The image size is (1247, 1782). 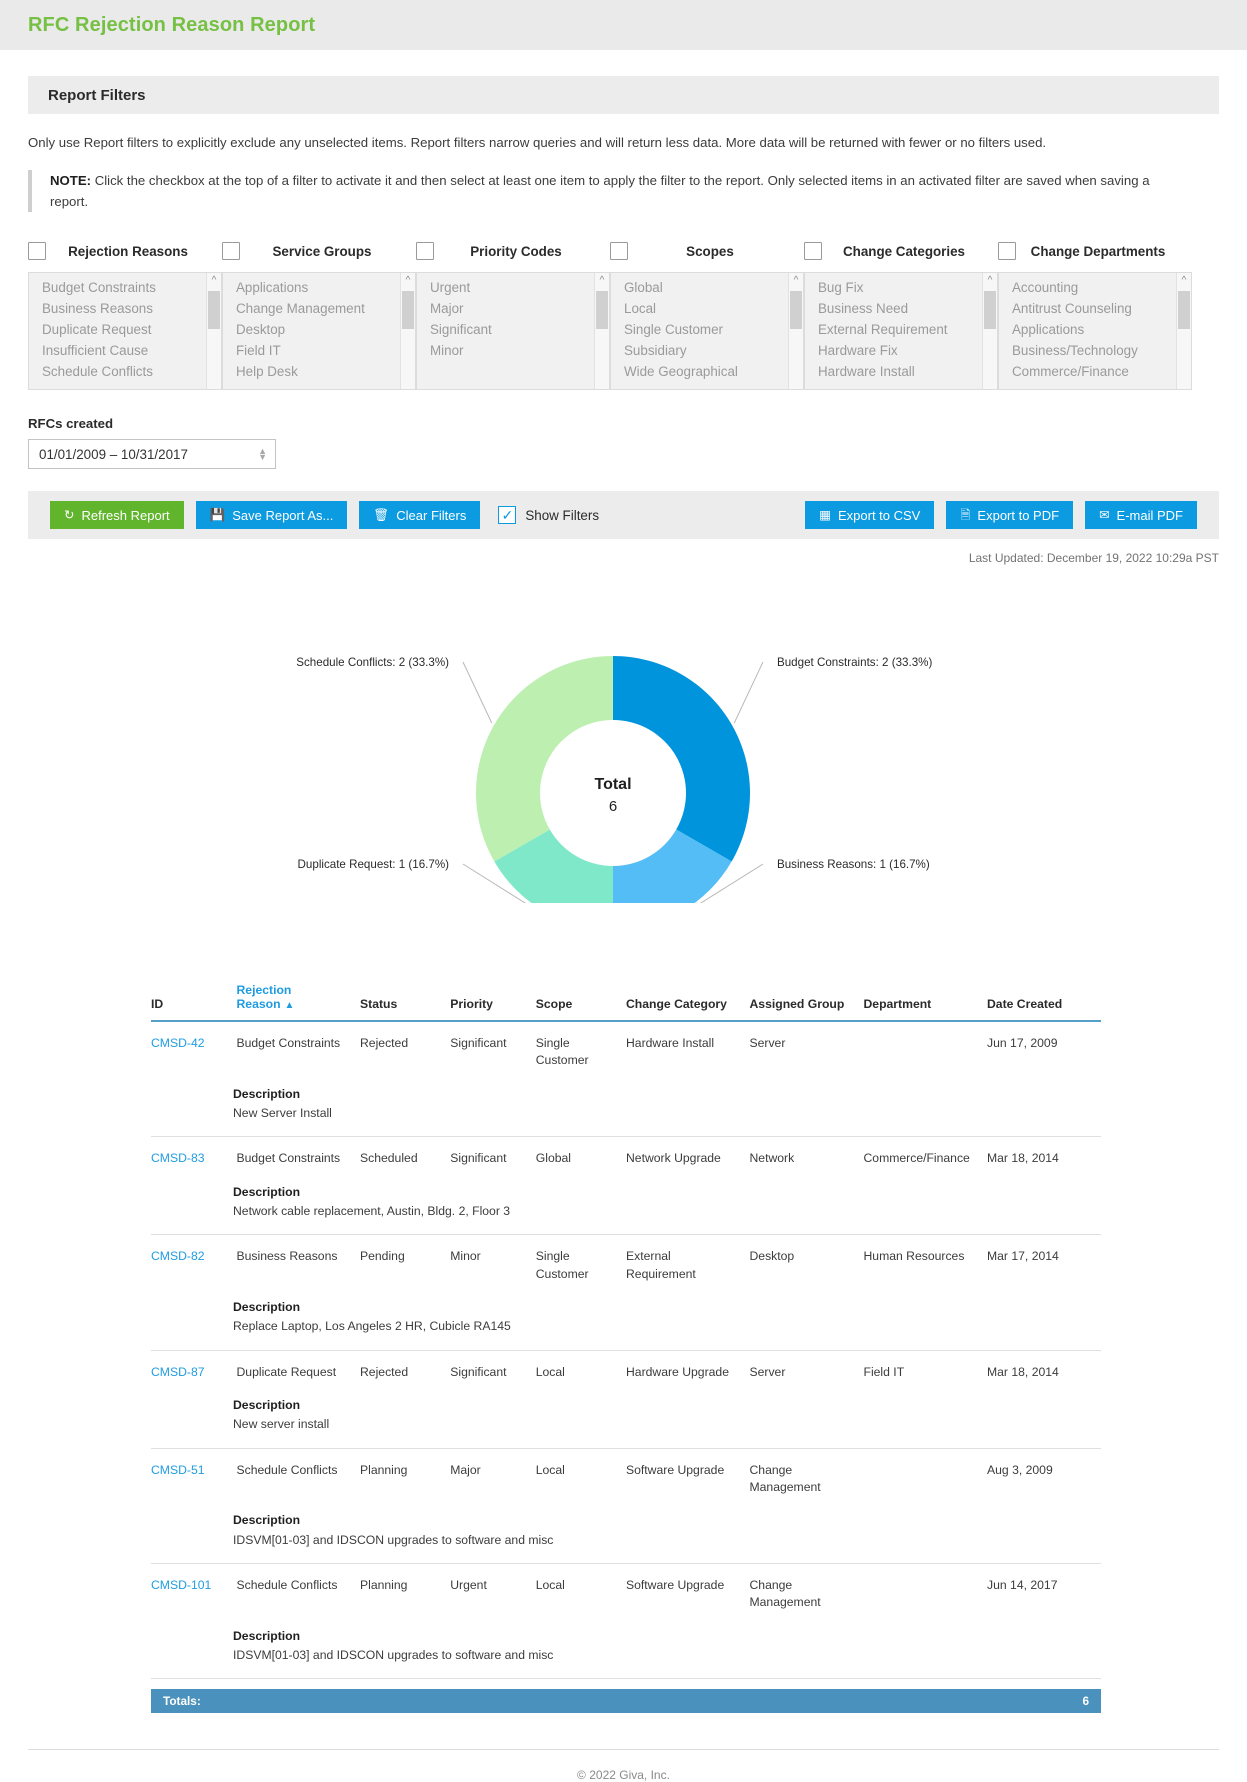 What do you see at coordinates (1149, 515) in the screenshot?
I see `email-pdf-label: E-mail PDF` at bounding box center [1149, 515].